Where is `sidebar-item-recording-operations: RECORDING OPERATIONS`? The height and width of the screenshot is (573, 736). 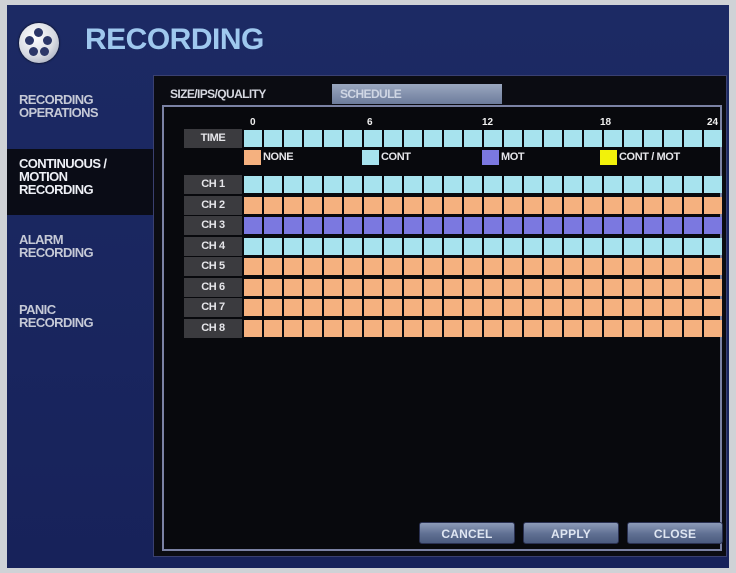 sidebar-item-recording-operations: RECORDING OPERATIONS is located at coordinates (80, 110).